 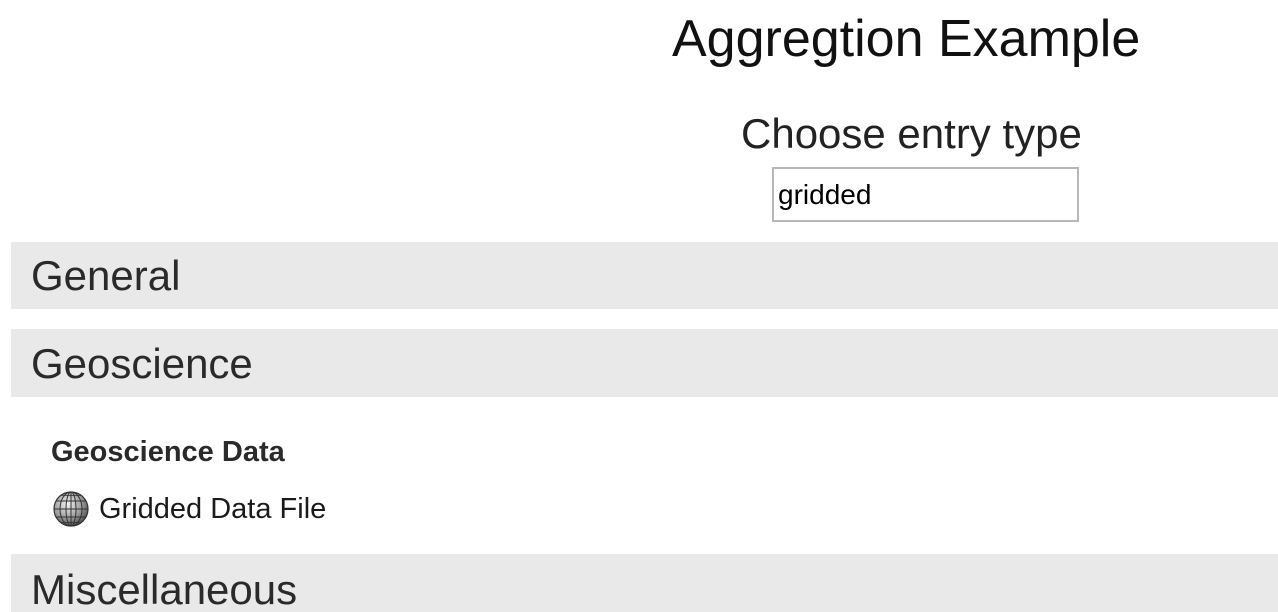 I want to click on entry-type-item-gridded-data-file: Gridded Data File, so click(x=189, y=509).